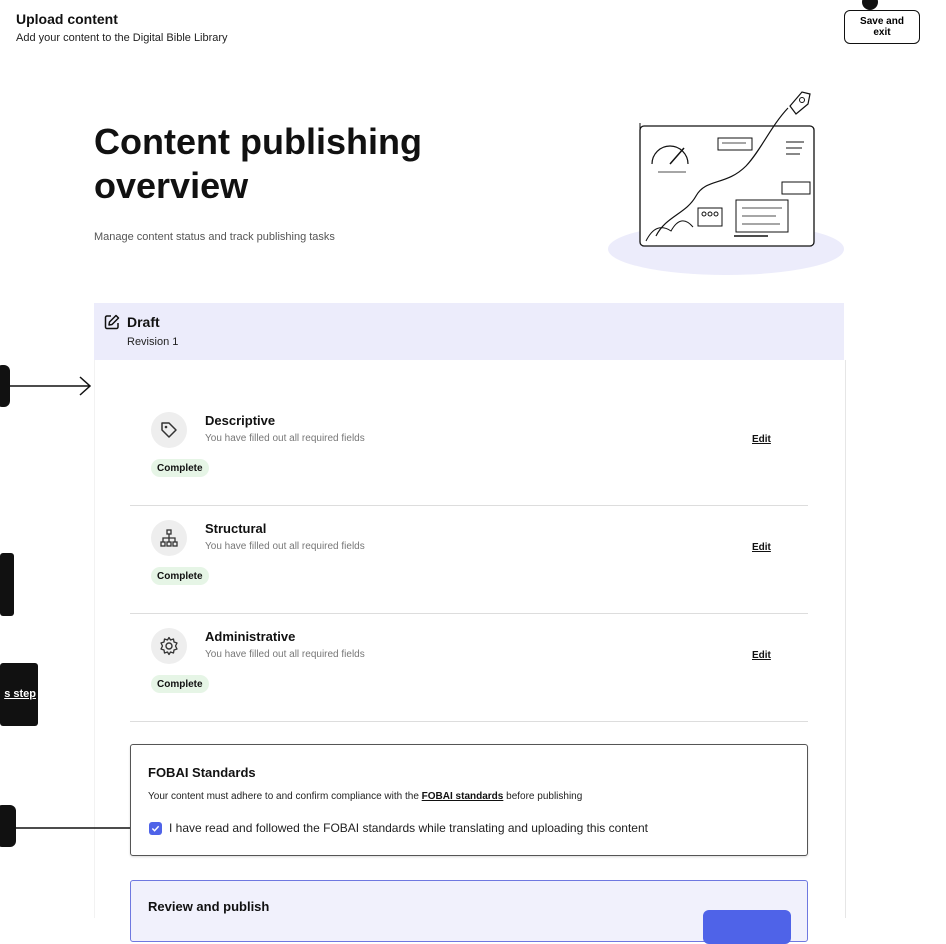 The width and height of the screenshot is (946, 944). I want to click on fobai-title: FOBAI Standards, so click(202, 772).